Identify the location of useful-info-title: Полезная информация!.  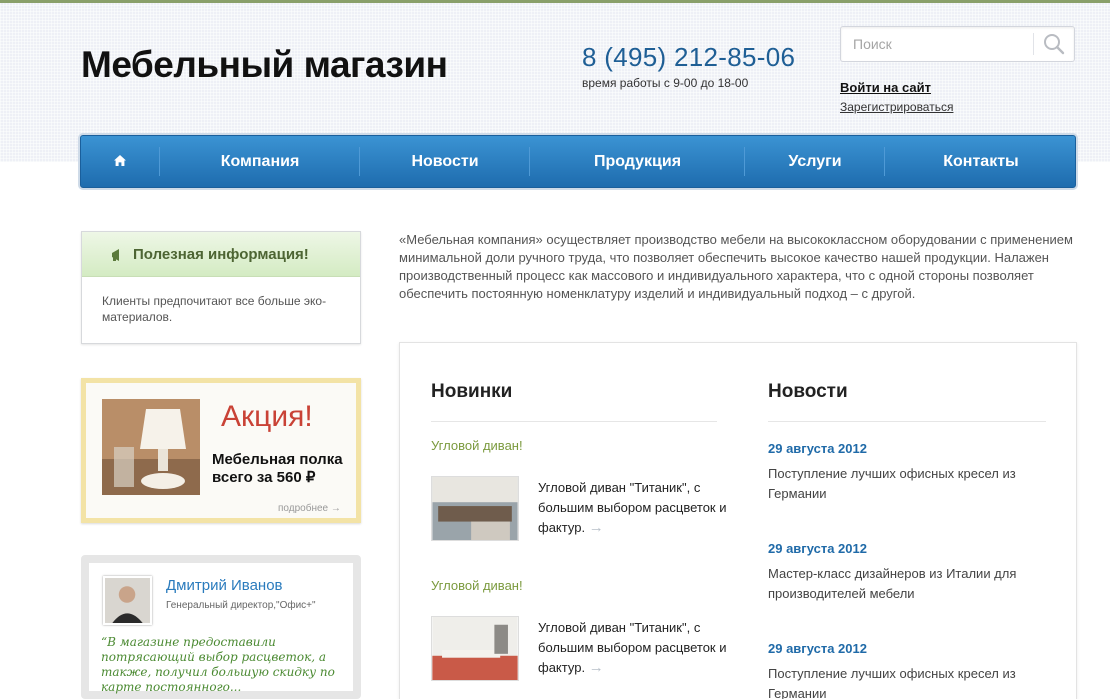
(221, 254).